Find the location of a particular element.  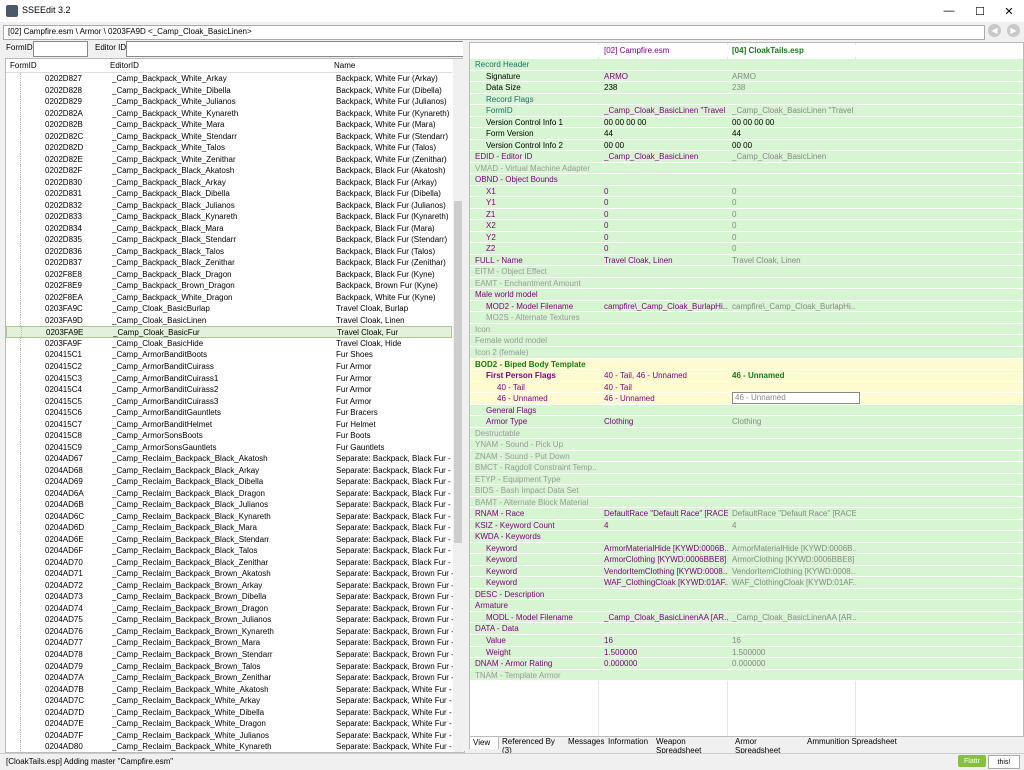

field-row: Y1 0 0 is located at coordinates (746, 203).